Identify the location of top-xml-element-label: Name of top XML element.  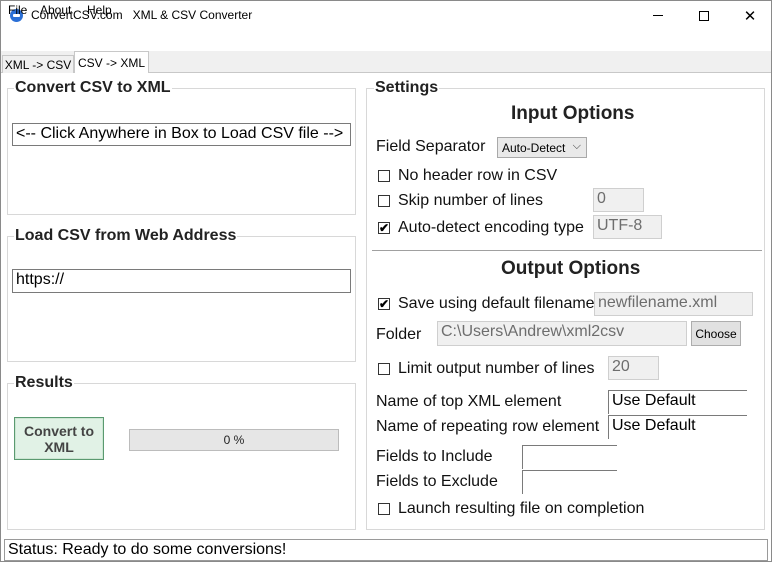
(469, 401).